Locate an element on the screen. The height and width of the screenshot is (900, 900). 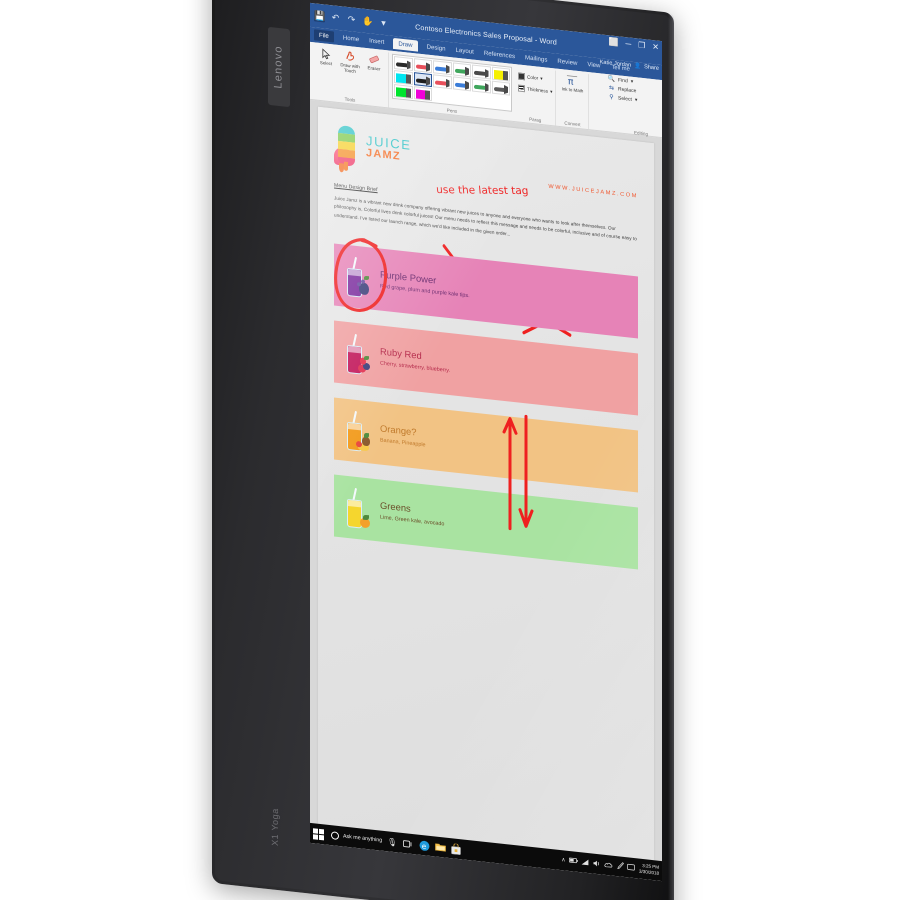
select-label: Select is located at coordinates (326, 63).